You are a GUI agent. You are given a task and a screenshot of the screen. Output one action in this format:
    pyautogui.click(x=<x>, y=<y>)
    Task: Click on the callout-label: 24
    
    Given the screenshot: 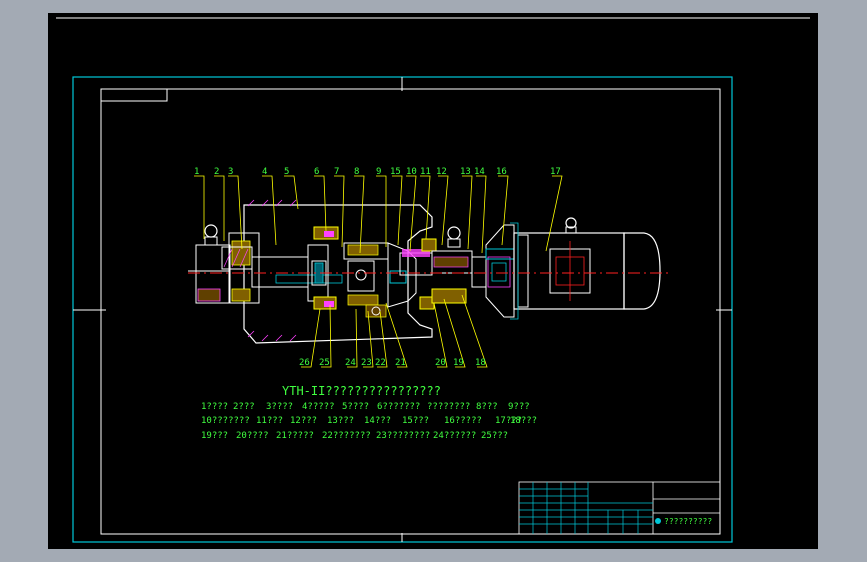 What is the action you would take?
    pyautogui.click(x=350, y=363)
    